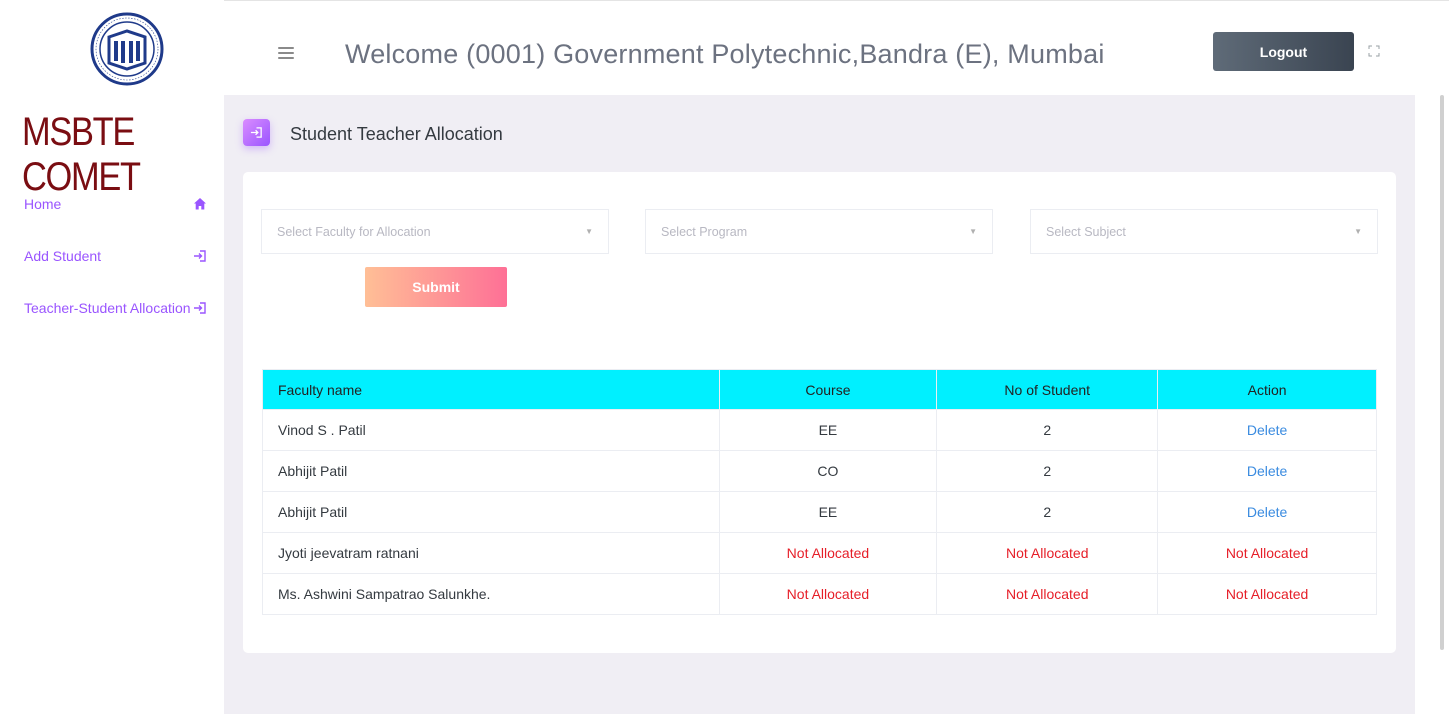 The image size is (1449, 714). I want to click on column-header-course: Course, so click(828, 389).